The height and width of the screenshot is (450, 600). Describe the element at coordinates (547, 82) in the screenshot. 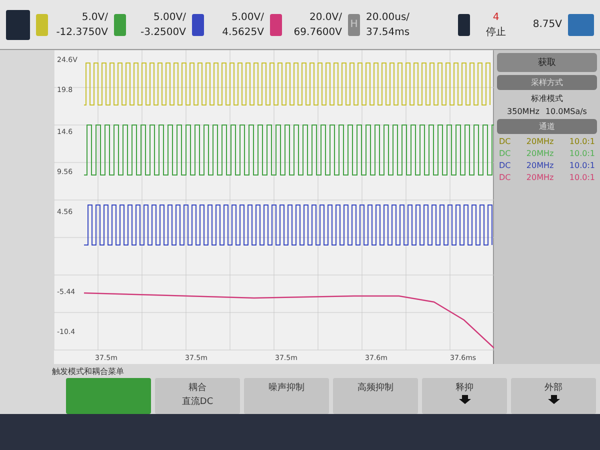

I see `section-header: 采样方式` at that location.